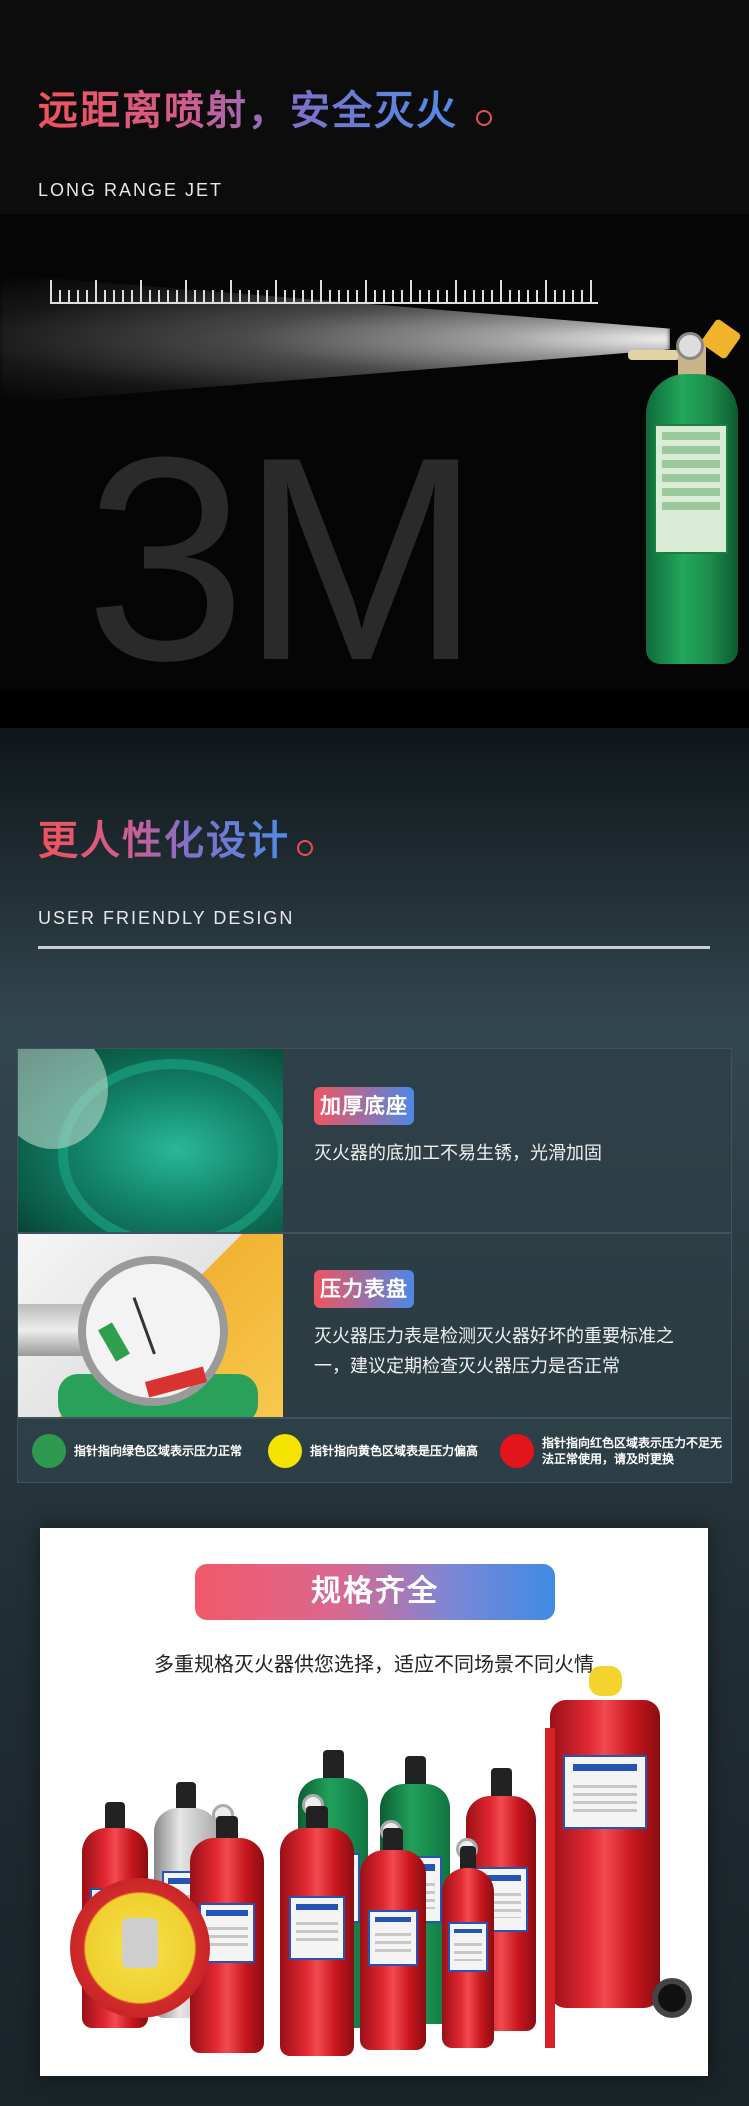 Image resolution: width=749 pixels, height=2106 pixels. I want to click on green-dot-icon, so click(49, 1451).